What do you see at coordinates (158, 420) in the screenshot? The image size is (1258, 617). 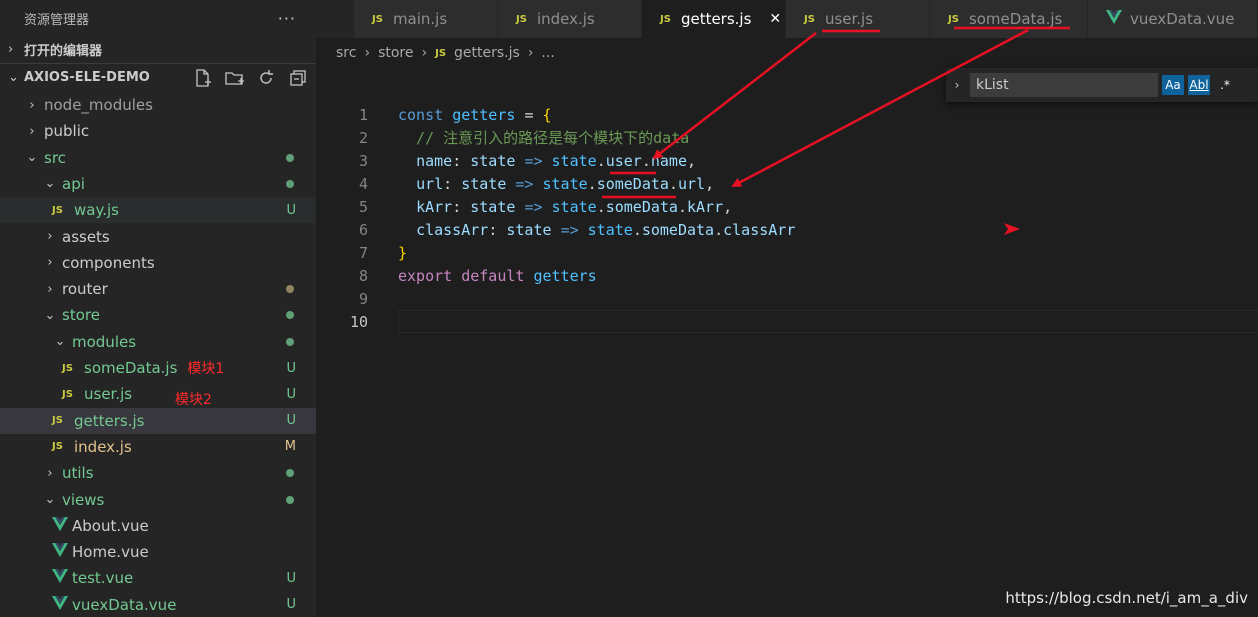 I see `tree-item: JS getters.js U` at bounding box center [158, 420].